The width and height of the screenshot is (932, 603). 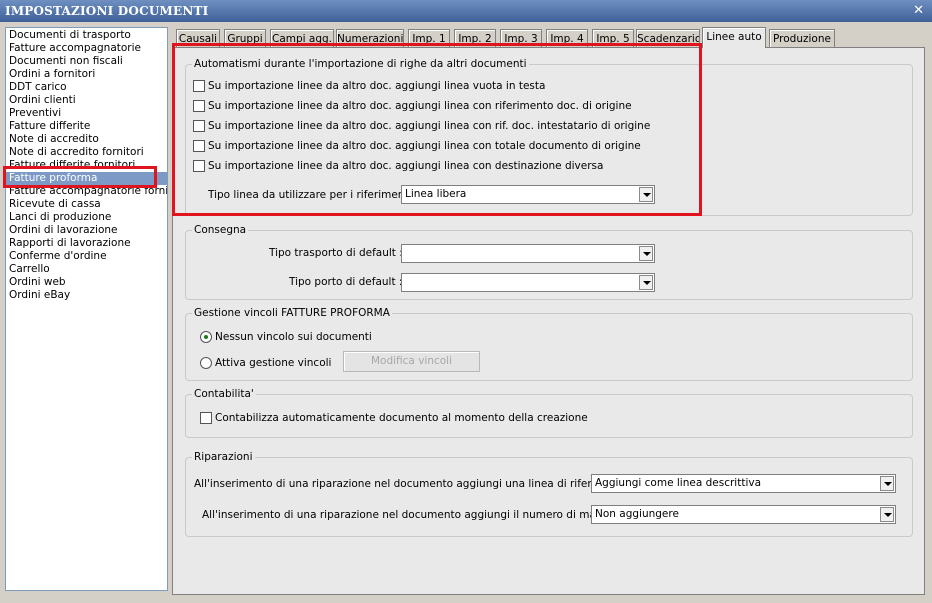 What do you see at coordinates (224, 394) in the screenshot?
I see `contabilita-title: Contabilita'` at bounding box center [224, 394].